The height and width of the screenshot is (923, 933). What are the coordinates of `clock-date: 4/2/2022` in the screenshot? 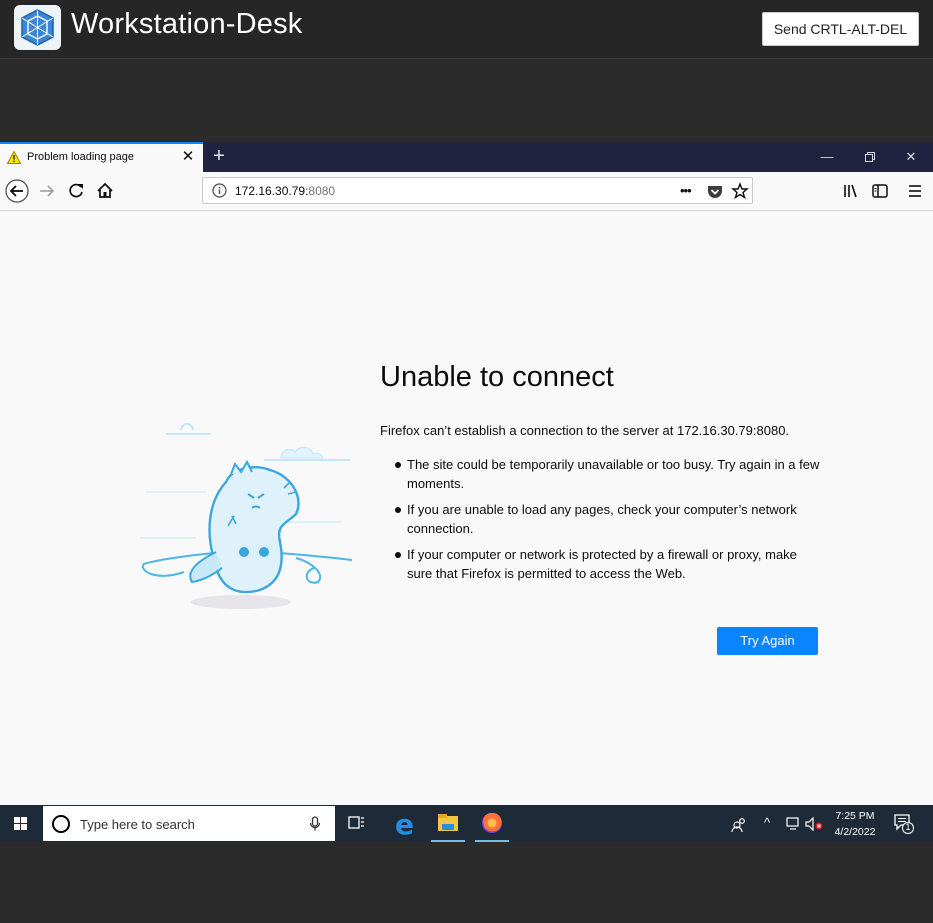 It's located at (855, 832).